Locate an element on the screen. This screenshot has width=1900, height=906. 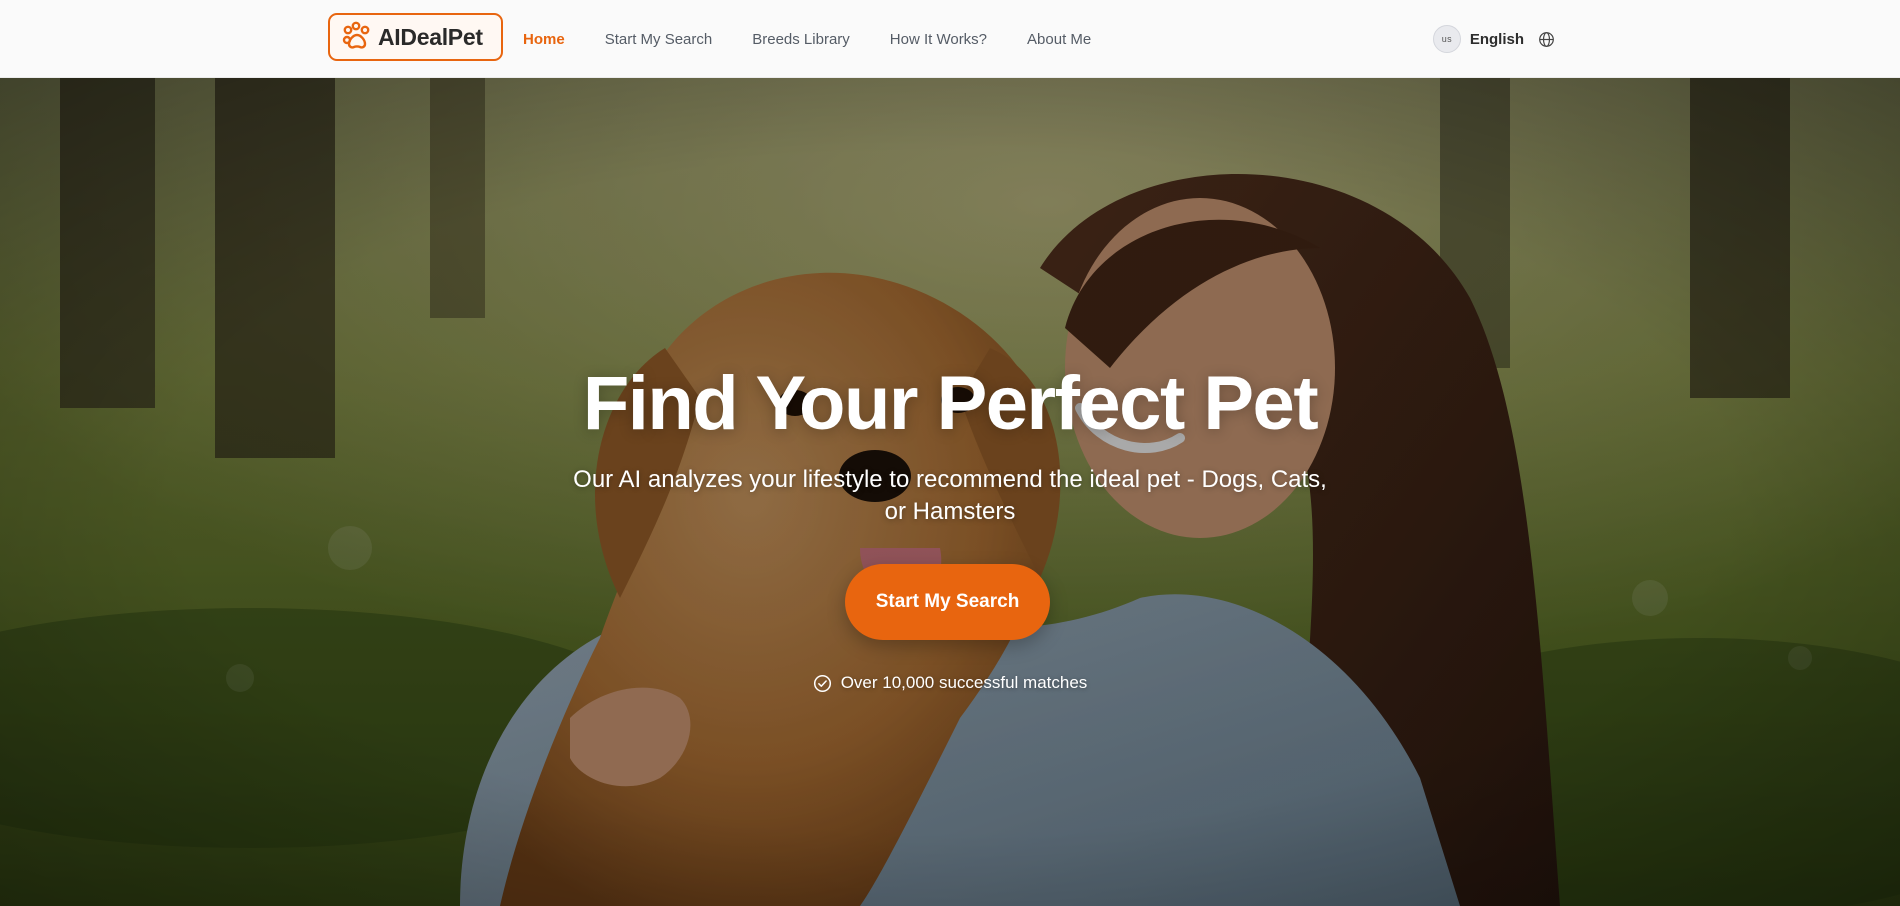
logo-text: AIDealPet is located at coordinates (430, 36).